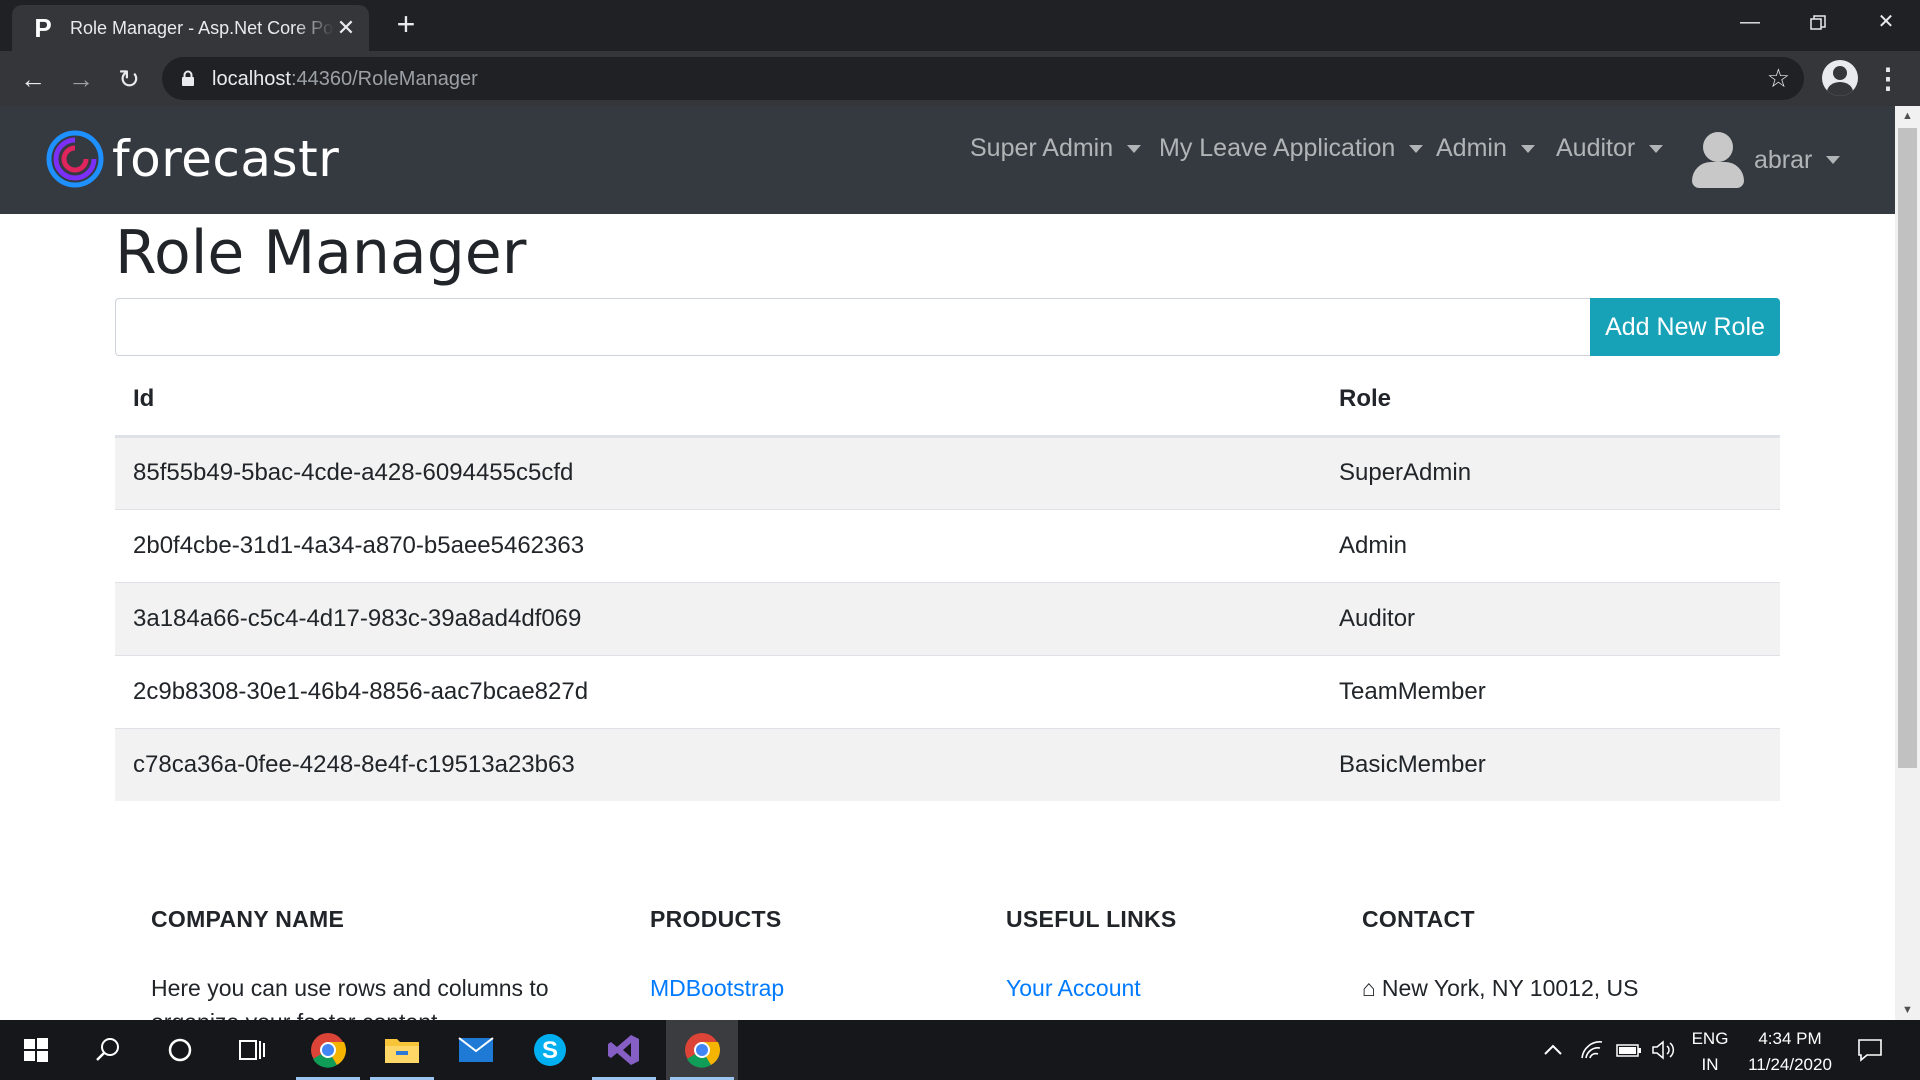 The image size is (1920, 1080). What do you see at coordinates (718, 691) in the screenshot?
I see `role-id-cell: 2c9b8308-30e1-46b4-8856-aac7bcae827d` at bounding box center [718, 691].